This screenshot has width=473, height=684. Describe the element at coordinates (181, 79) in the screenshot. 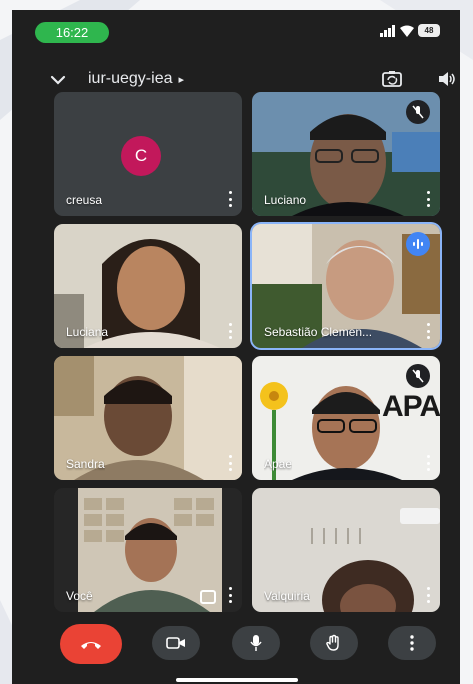

I see `caret-right-icon: ▸` at that location.